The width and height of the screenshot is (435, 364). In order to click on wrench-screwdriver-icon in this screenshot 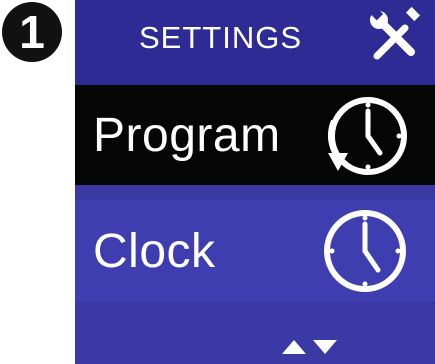, I will do `click(395, 33)`.